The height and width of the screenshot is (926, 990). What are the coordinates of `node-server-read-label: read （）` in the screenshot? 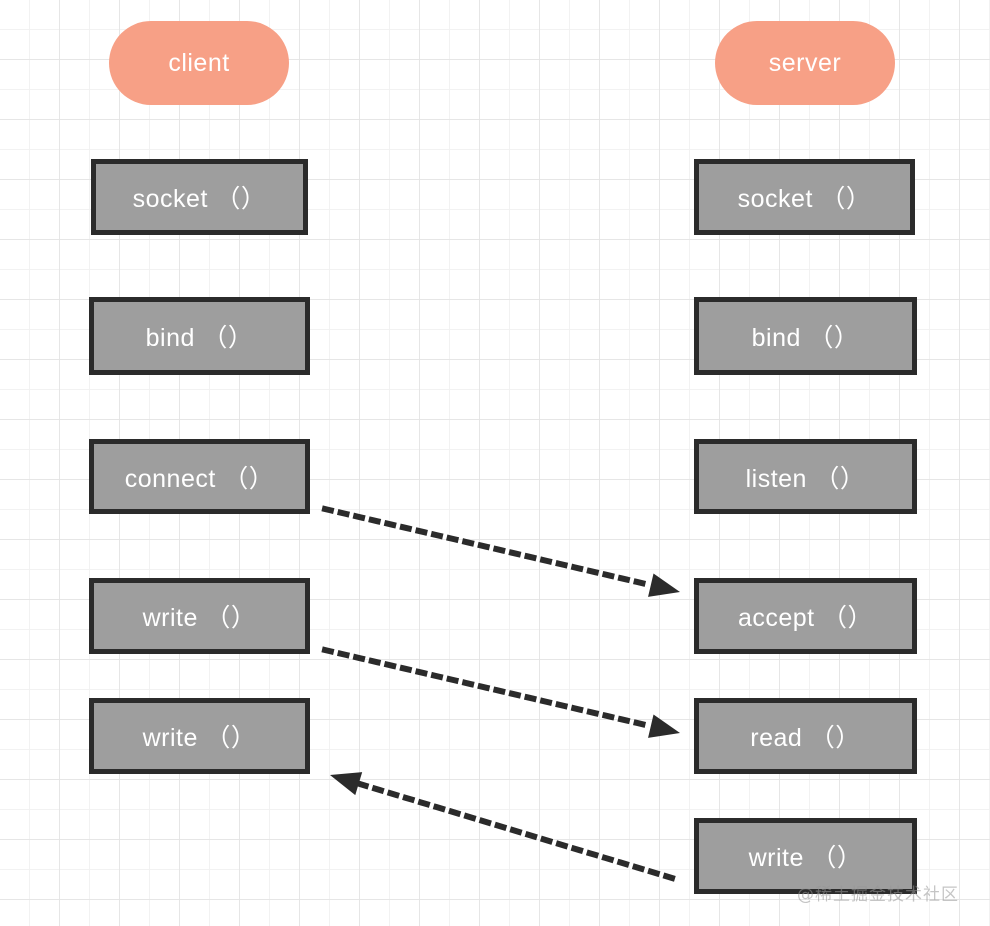 It's located at (805, 738).